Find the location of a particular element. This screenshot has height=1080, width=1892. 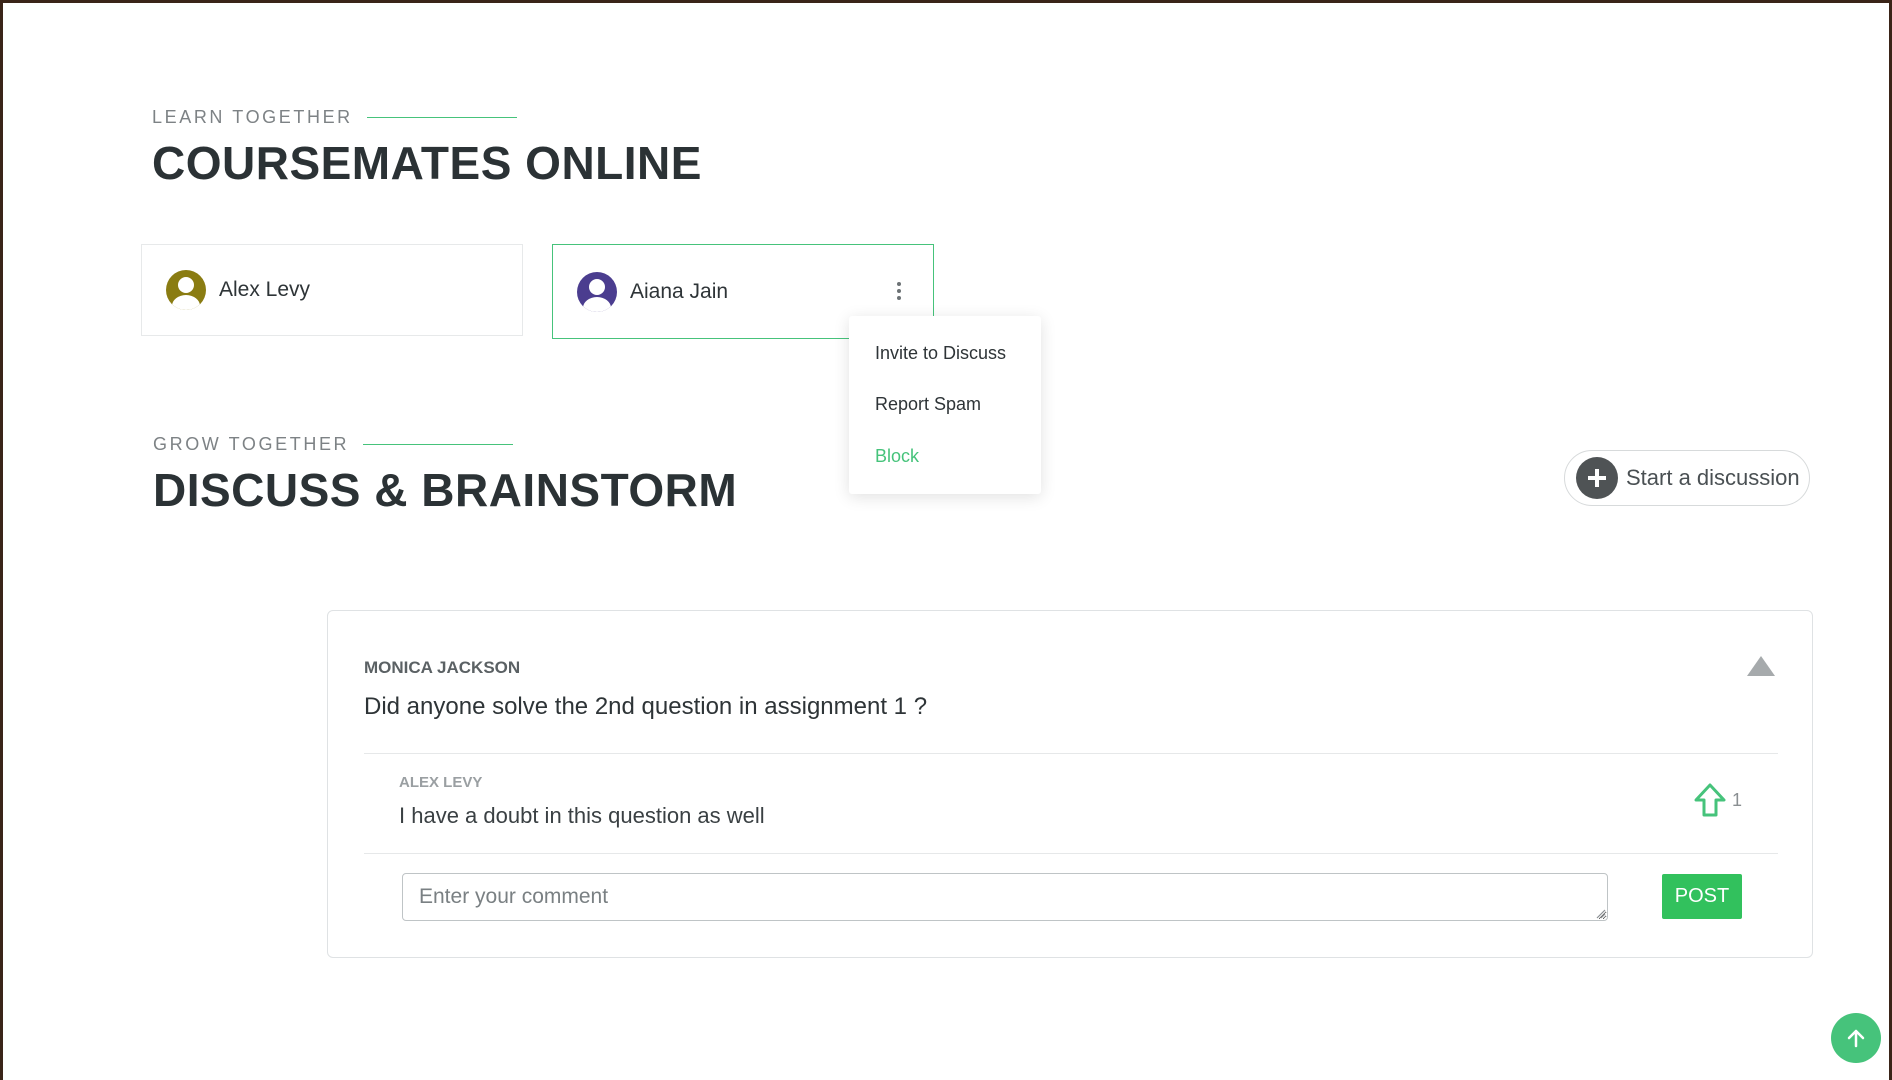

menu-item-block: Block is located at coordinates (897, 456).